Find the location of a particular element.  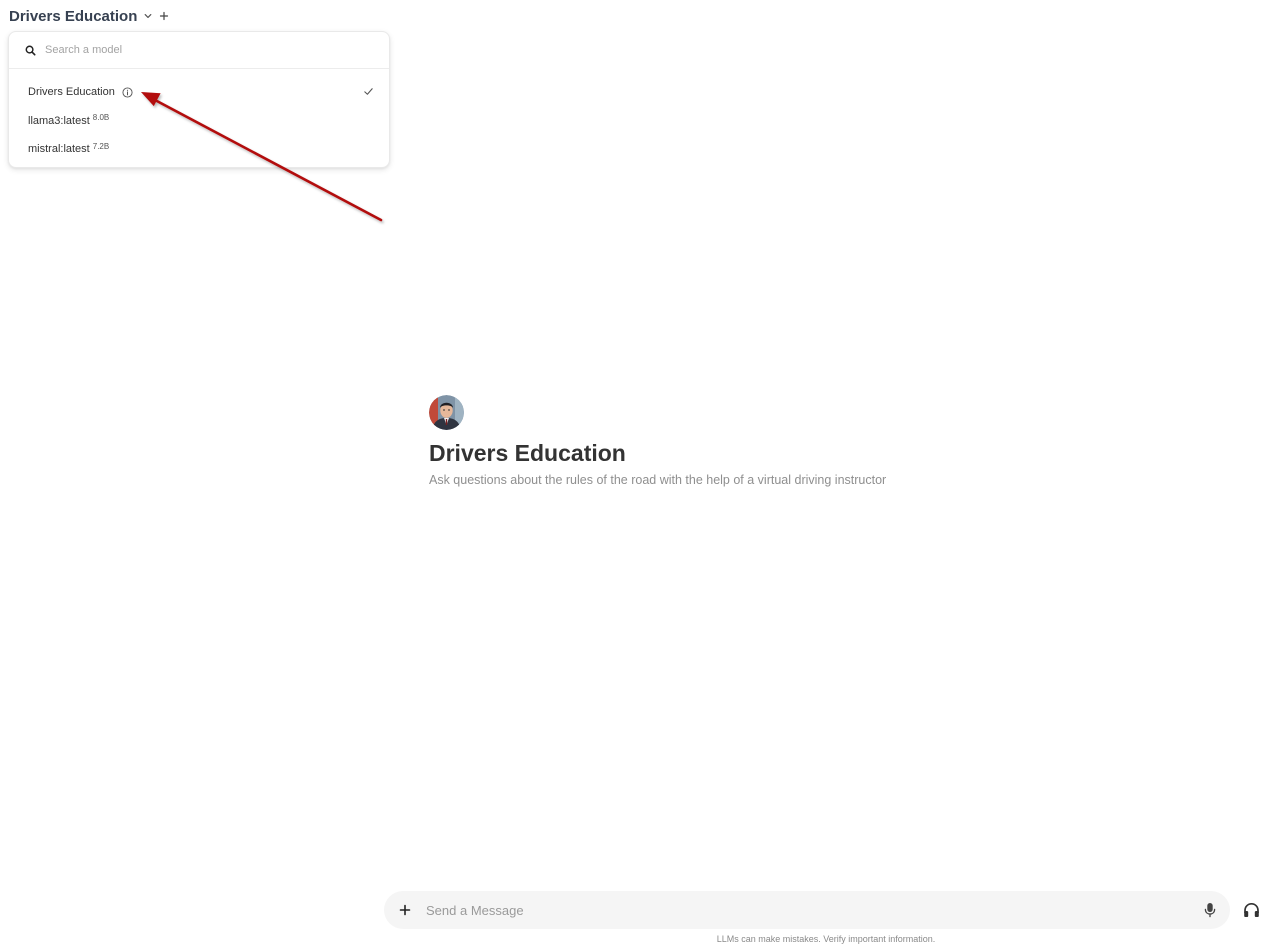

model-search-row is located at coordinates (199, 50).